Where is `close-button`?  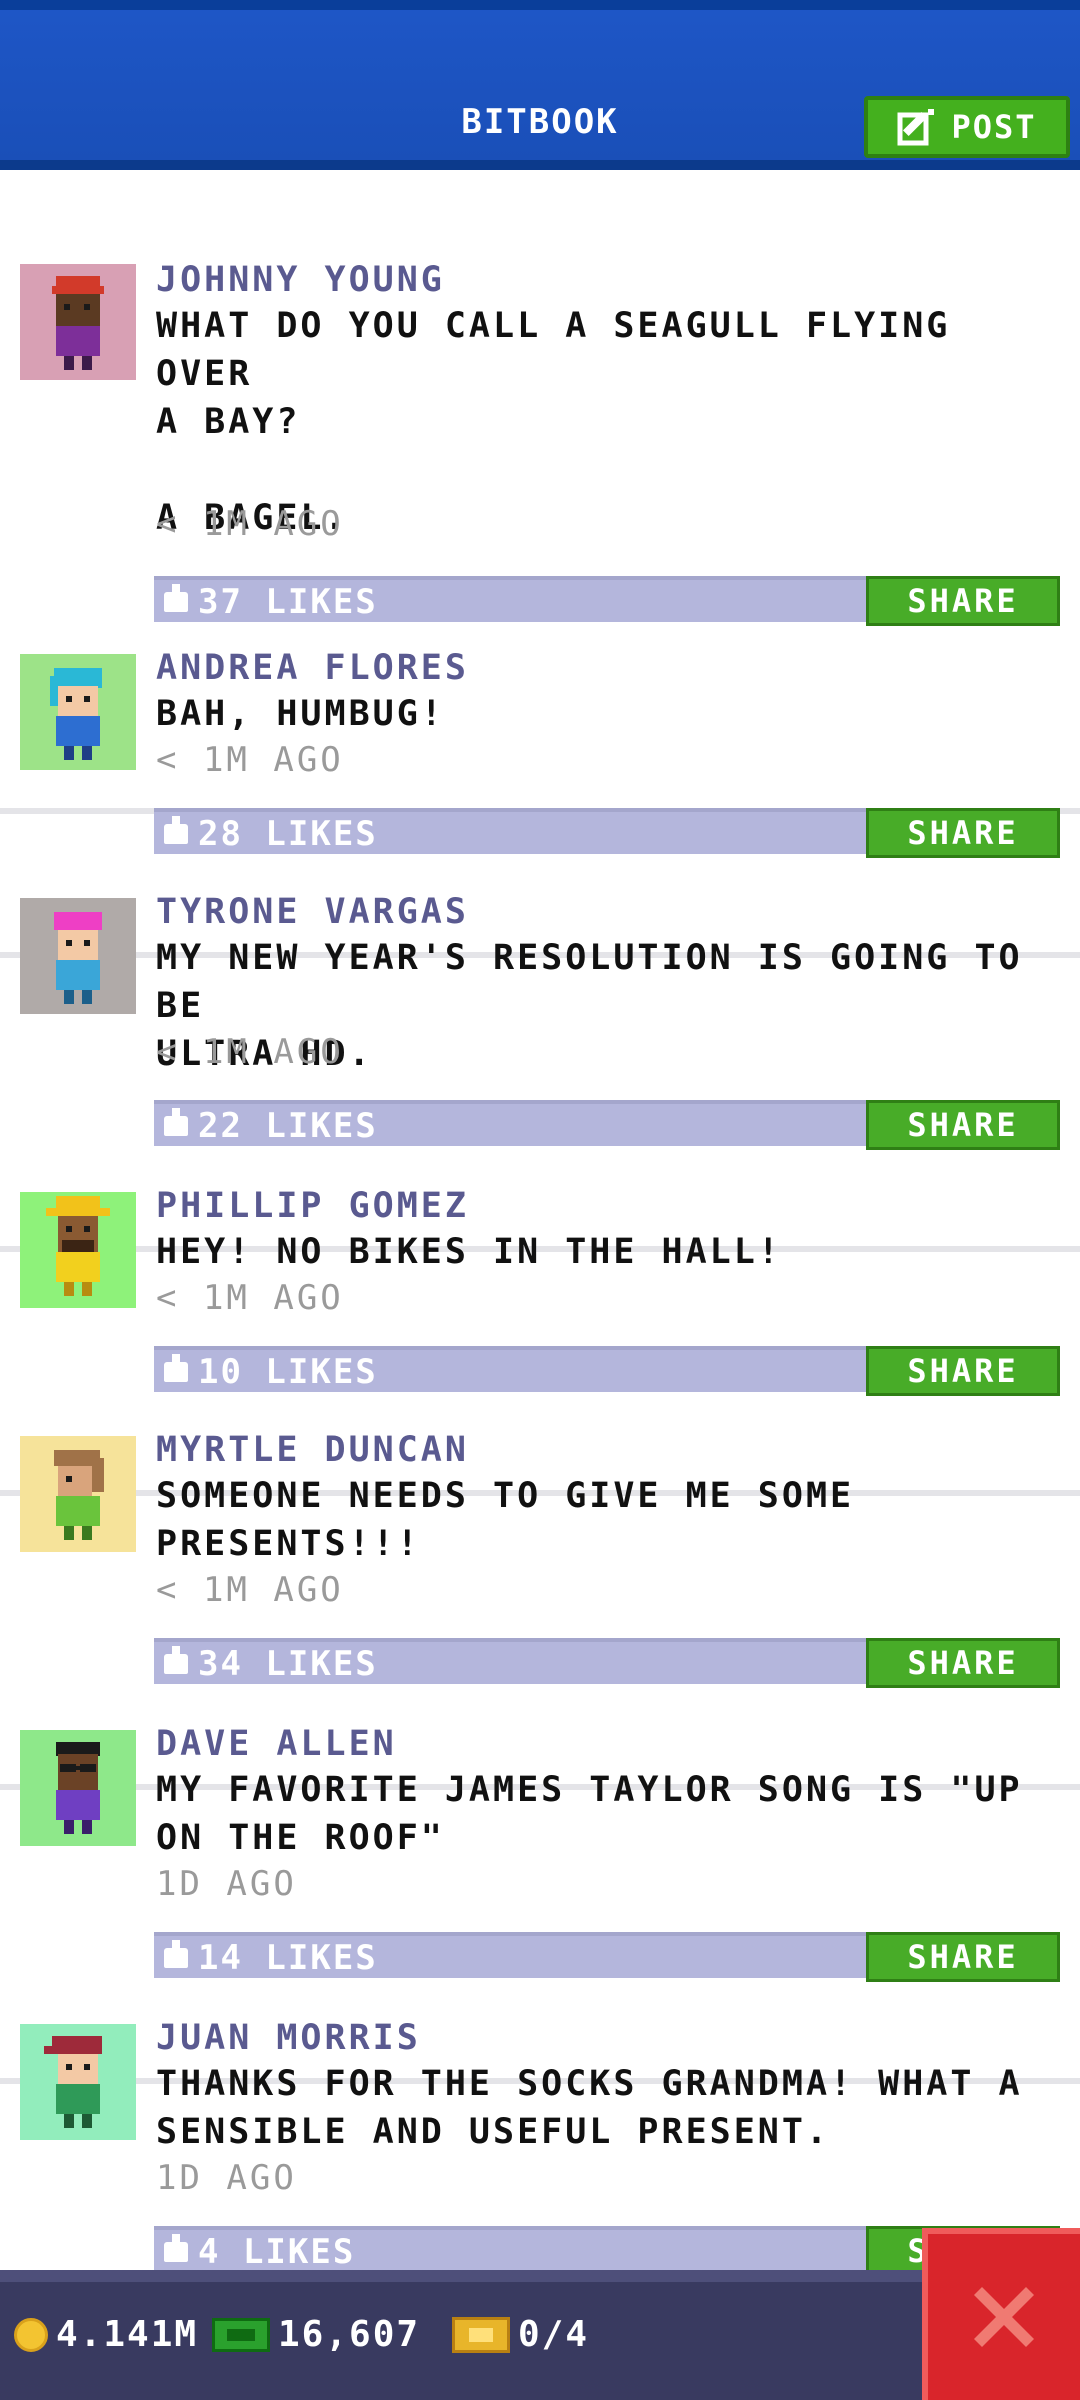
close-button is located at coordinates (1001, 2314).